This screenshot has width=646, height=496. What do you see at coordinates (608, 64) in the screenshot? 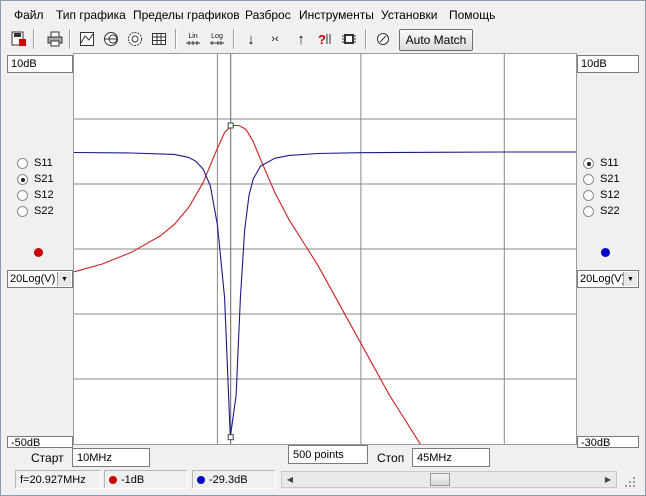
I see `right-top-scale: 10dB` at bounding box center [608, 64].